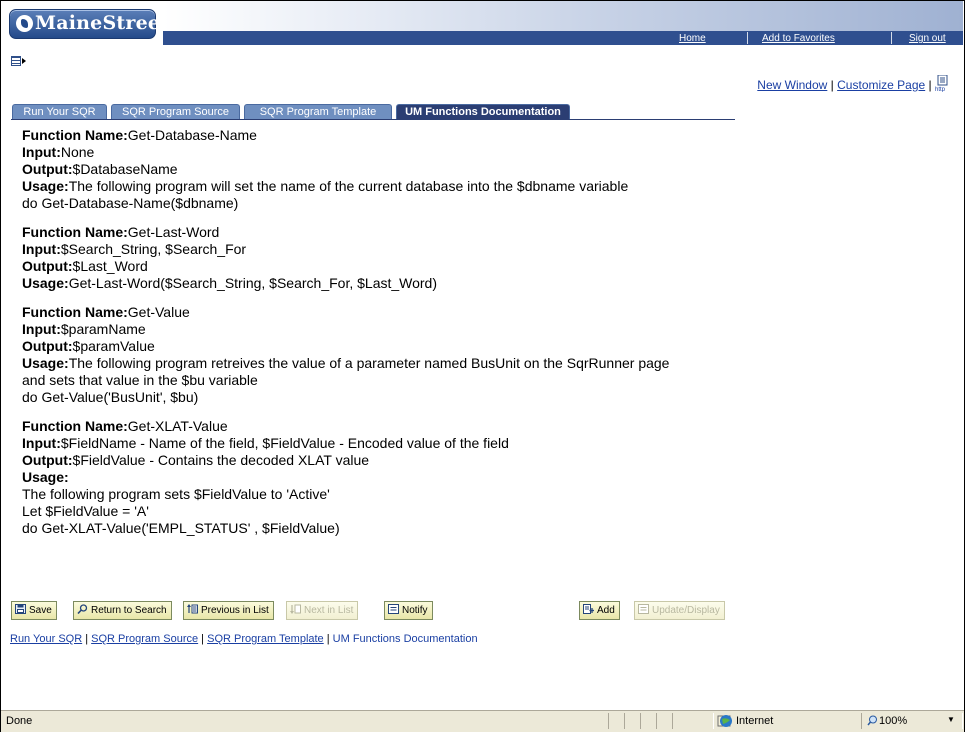  Describe the element at coordinates (951, 719) in the screenshot. I see `zoom-dropdown-icon: ▼` at that location.